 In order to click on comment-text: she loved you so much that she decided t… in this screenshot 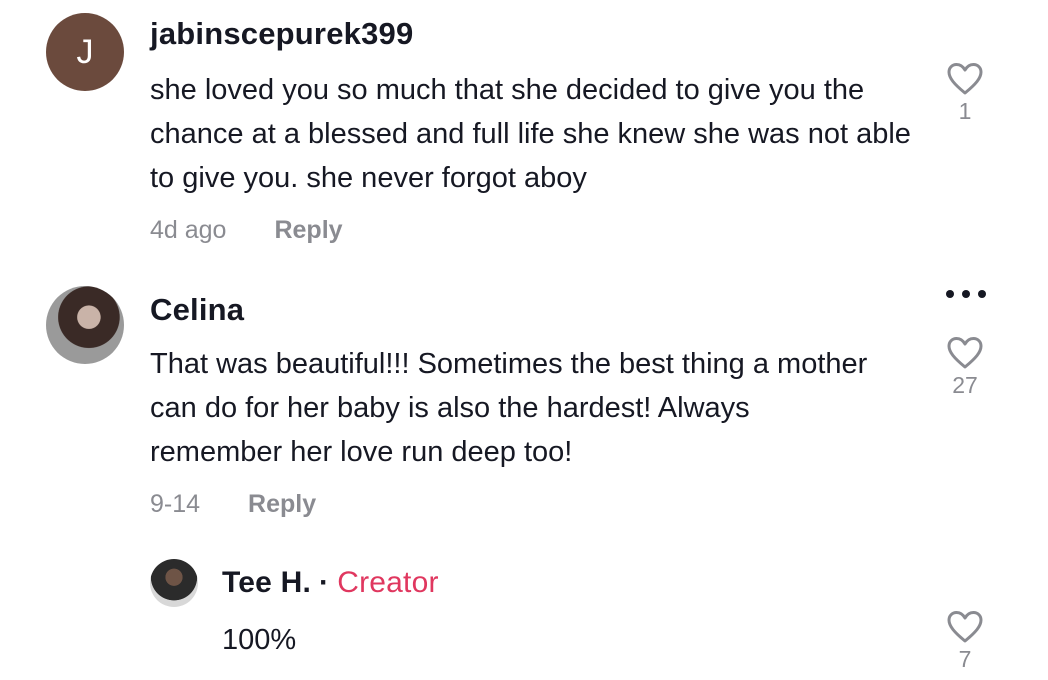, I will do `click(530, 134)`.